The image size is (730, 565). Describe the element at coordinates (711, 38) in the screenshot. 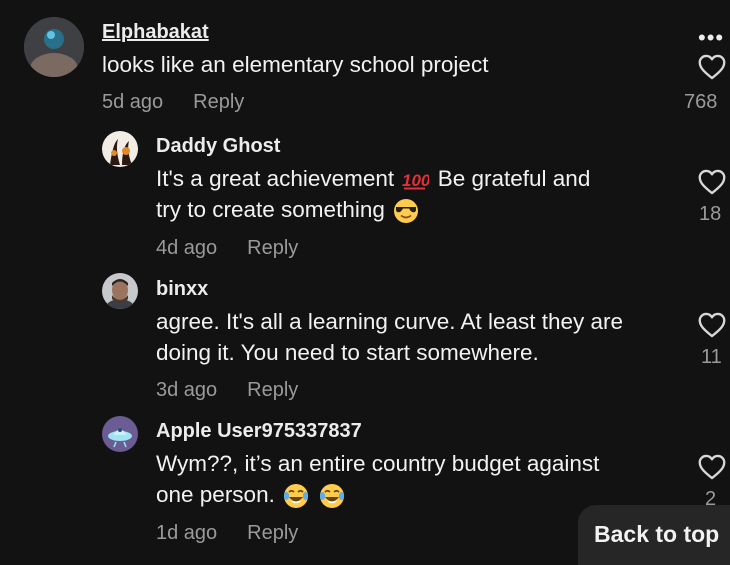

I see `more-options-icon: •••` at that location.